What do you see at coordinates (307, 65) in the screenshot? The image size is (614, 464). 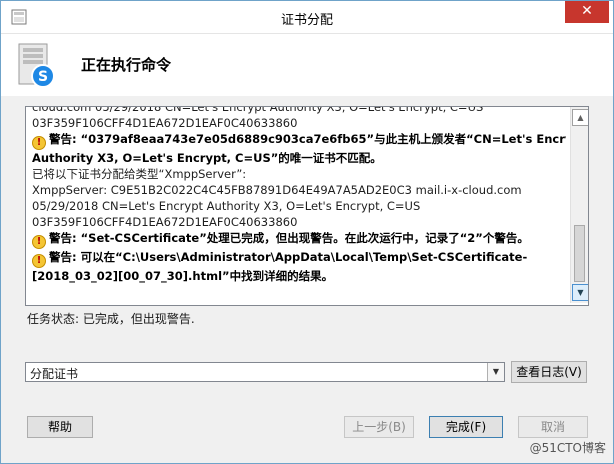 I see `wizard-header: S 正在执行命令` at bounding box center [307, 65].